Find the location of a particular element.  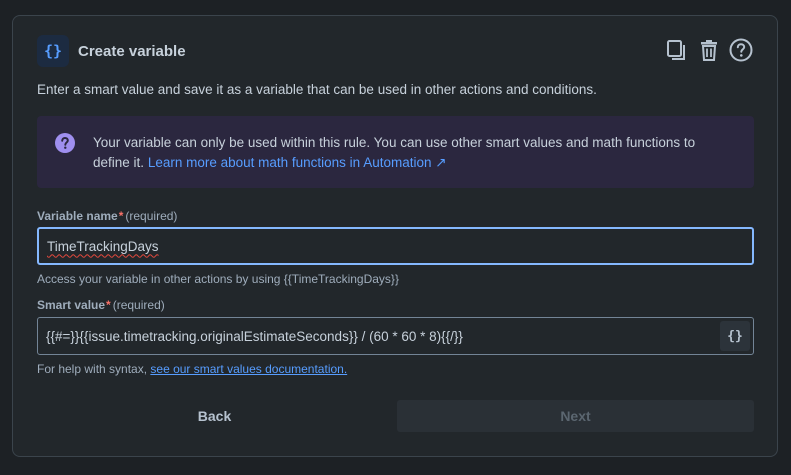

variable-name-value: TimeTrackingDays is located at coordinates (103, 246).